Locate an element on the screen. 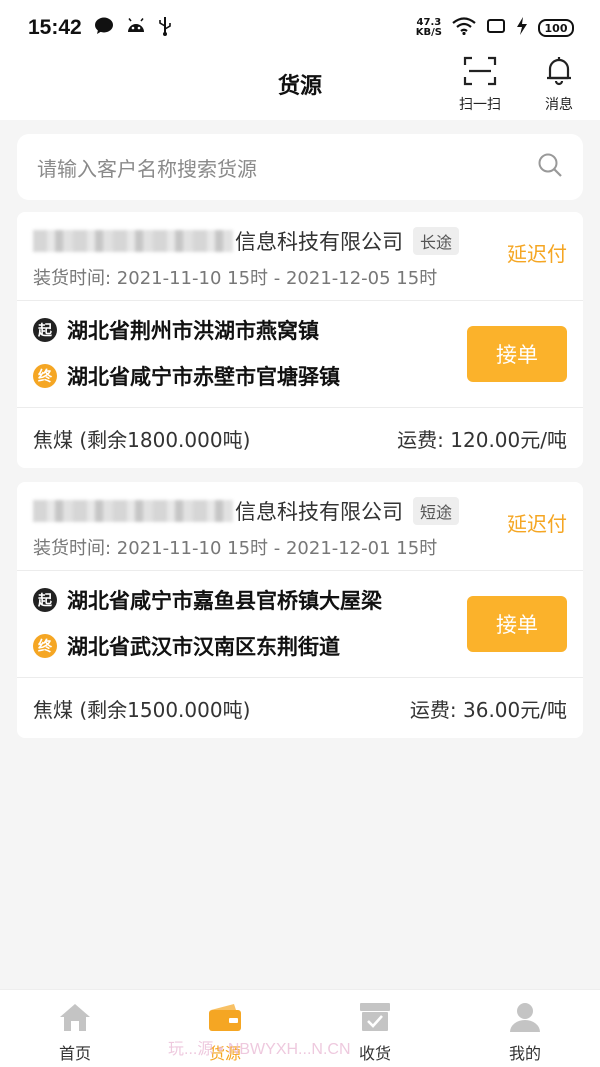 The width and height of the screenshot is (600, 1067). end-address: 湖北省武汉市汉南区东荆街道 is located at coordinates (203, 647).